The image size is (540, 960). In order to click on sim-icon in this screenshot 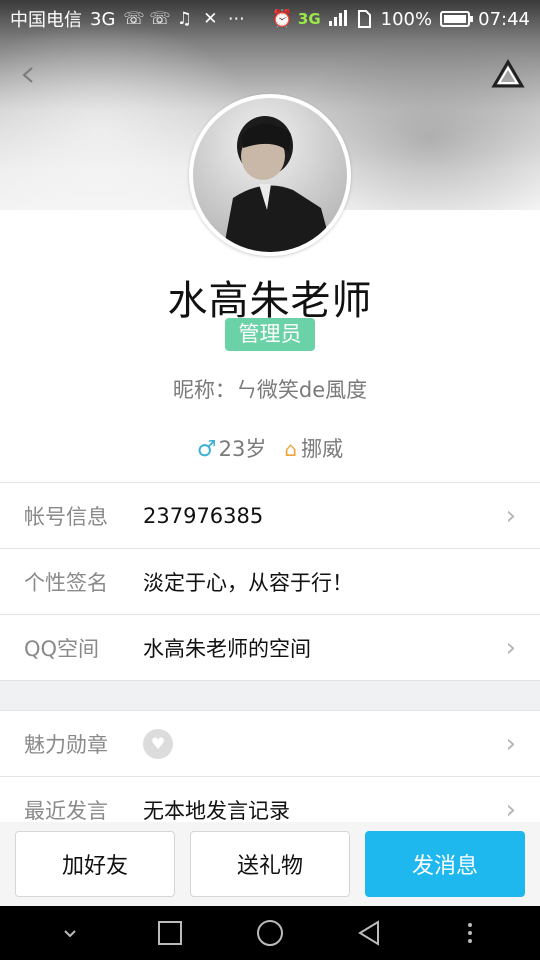, I will do `click(364, 19)`.